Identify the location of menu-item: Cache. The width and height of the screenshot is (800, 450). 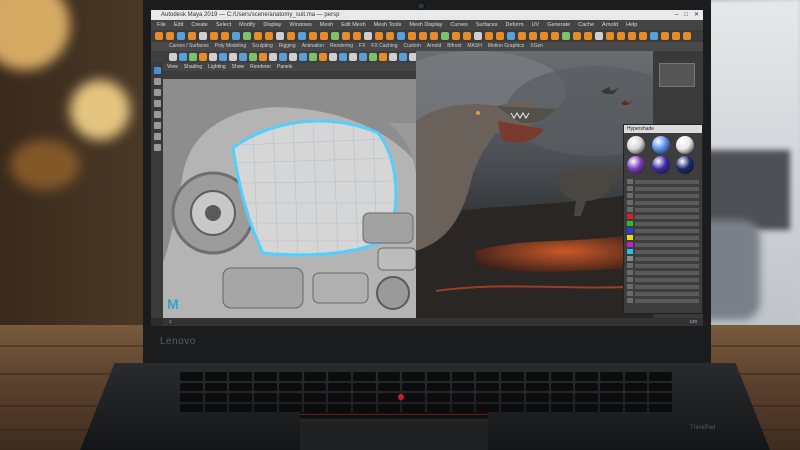
(586, 25).